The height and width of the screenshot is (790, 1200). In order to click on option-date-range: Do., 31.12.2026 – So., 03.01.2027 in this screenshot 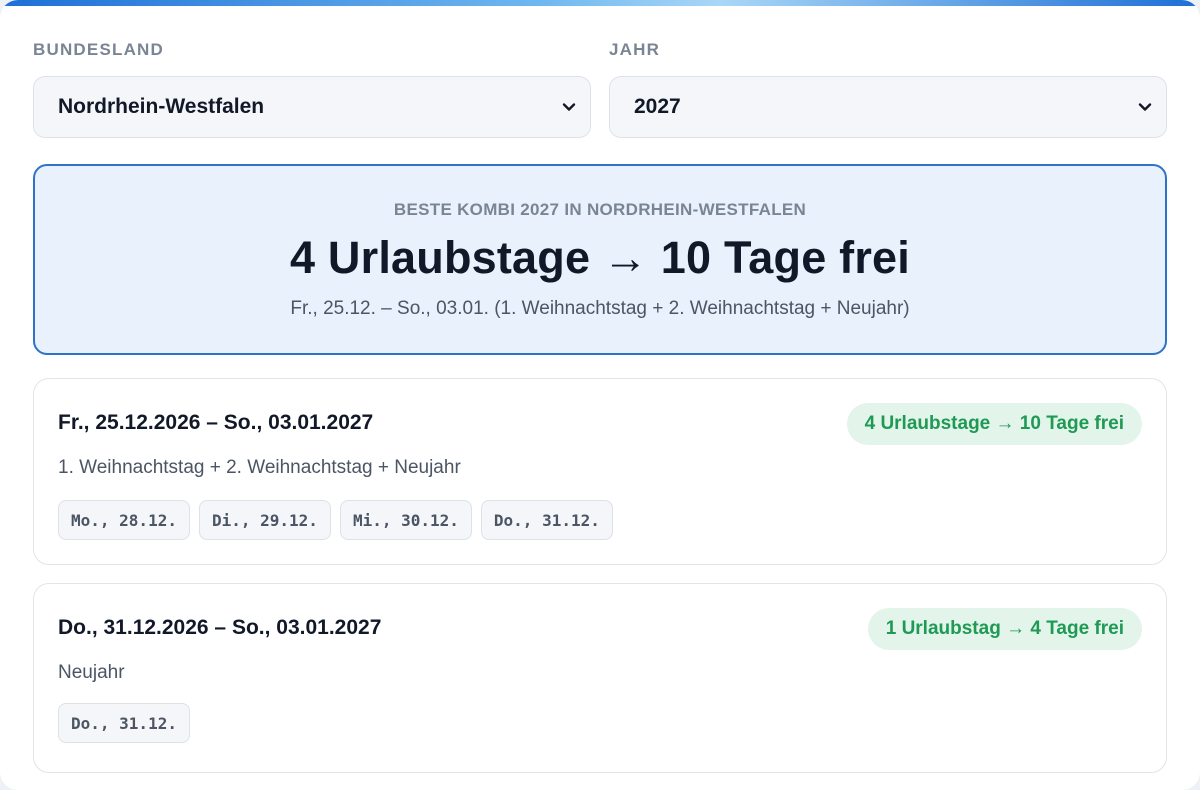, I will do `click(220, 627)`.